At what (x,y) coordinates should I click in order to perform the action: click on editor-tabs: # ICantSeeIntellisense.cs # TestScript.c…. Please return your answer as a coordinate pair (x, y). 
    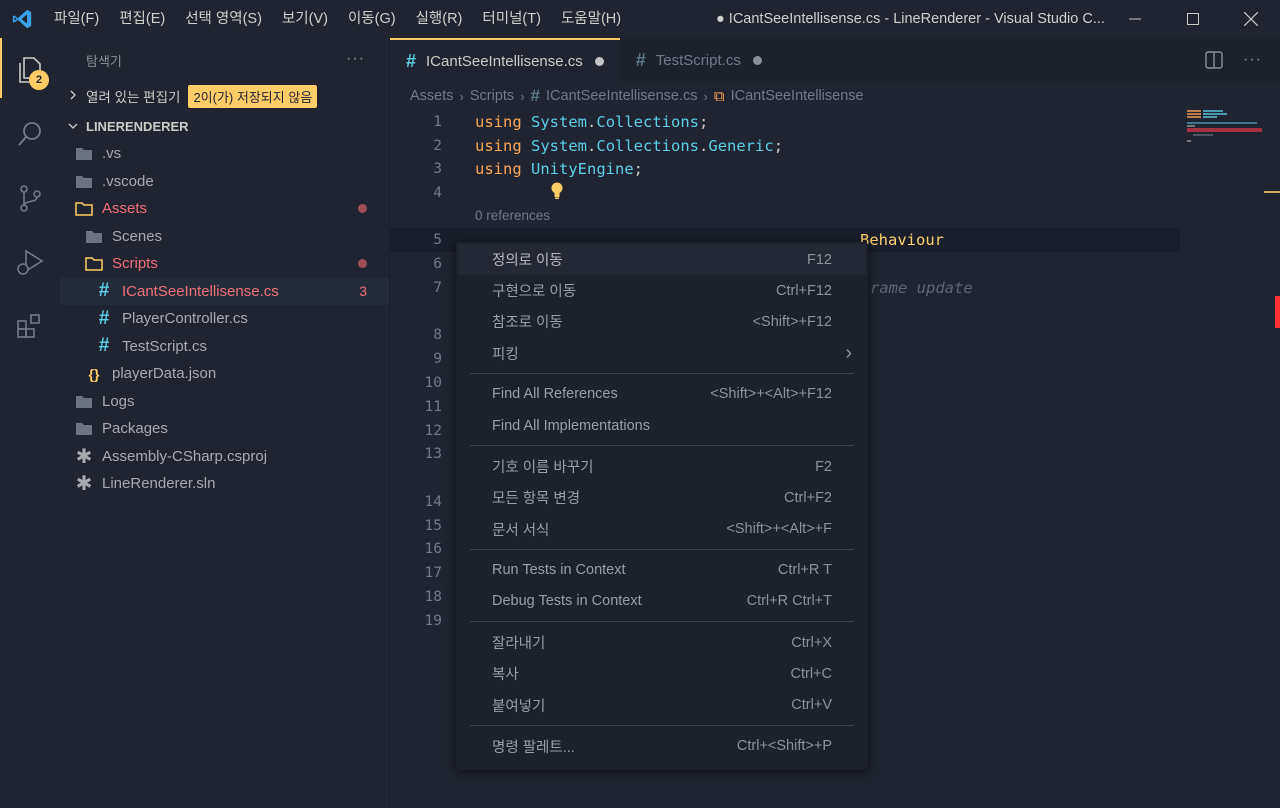
    Looking at the image, I should click on (835, 60).